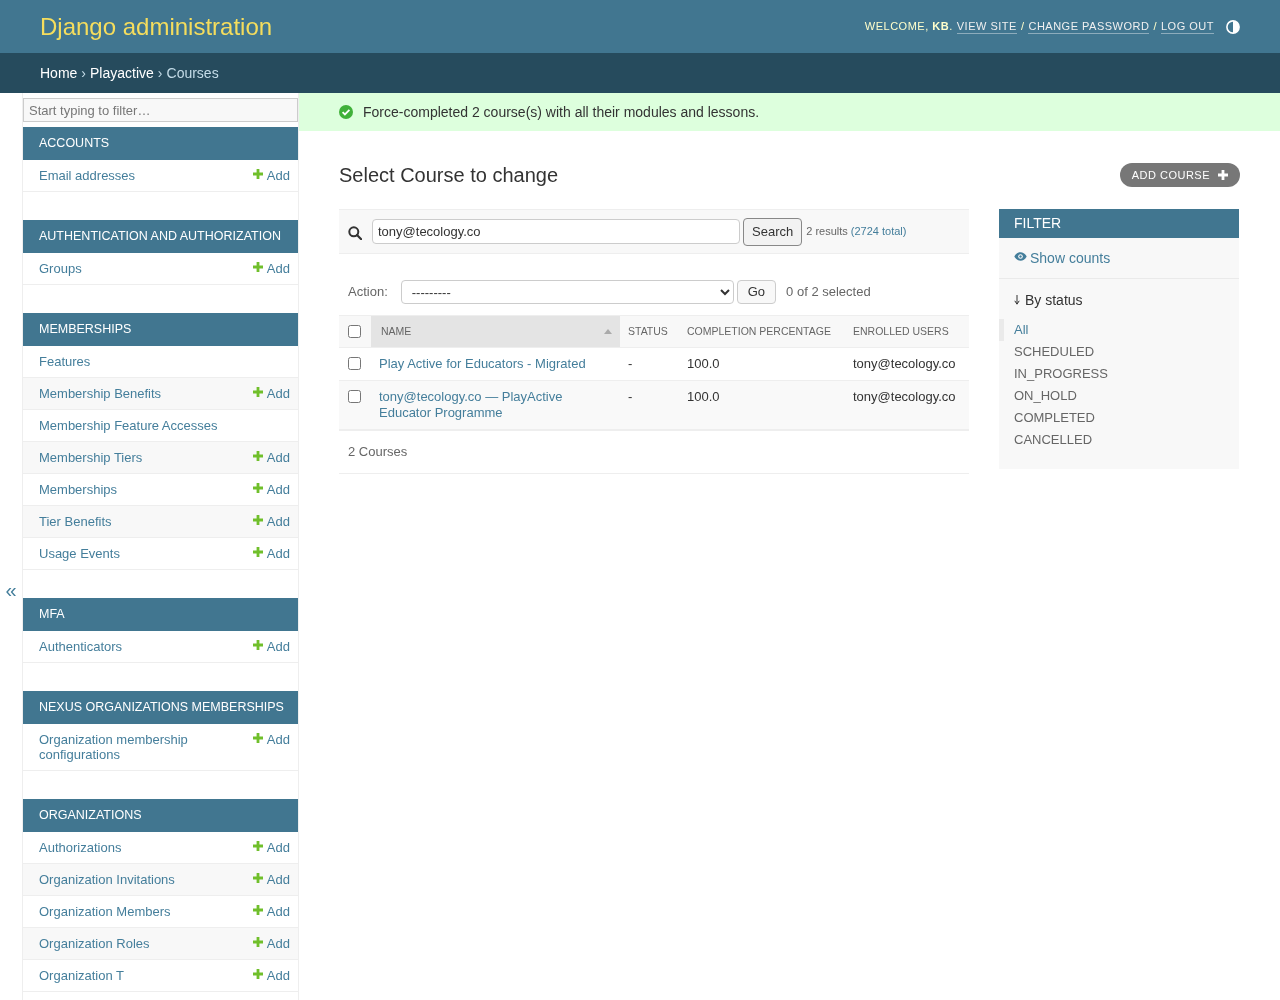  I want to click on sidebar-link: Organization Members, so click(105, 911).